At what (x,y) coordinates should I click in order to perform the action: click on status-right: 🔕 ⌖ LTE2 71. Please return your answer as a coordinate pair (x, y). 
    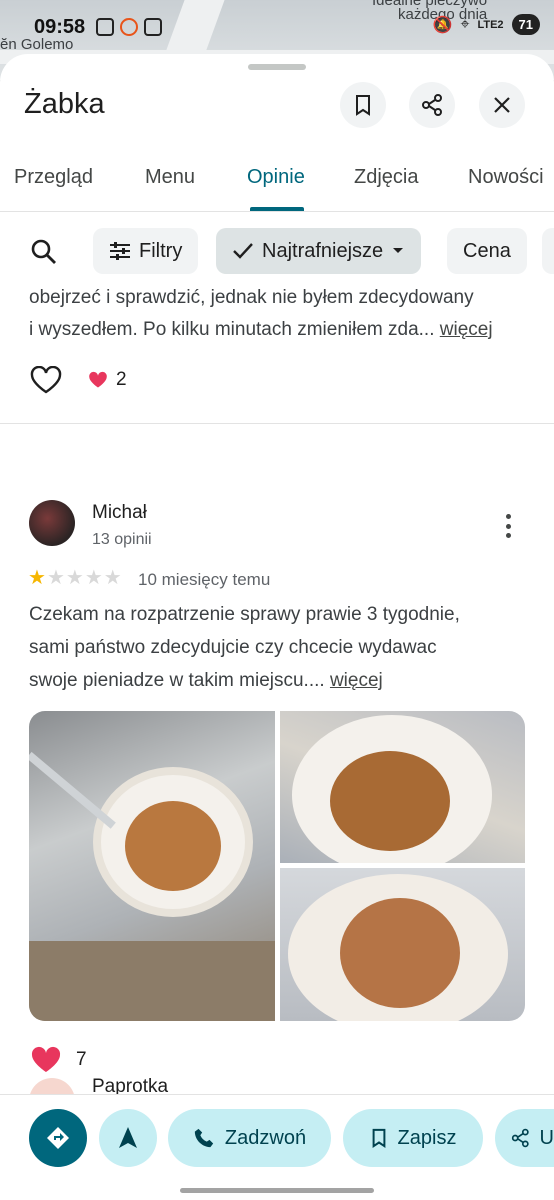
    Looking at the image, I should click on (486, 24).